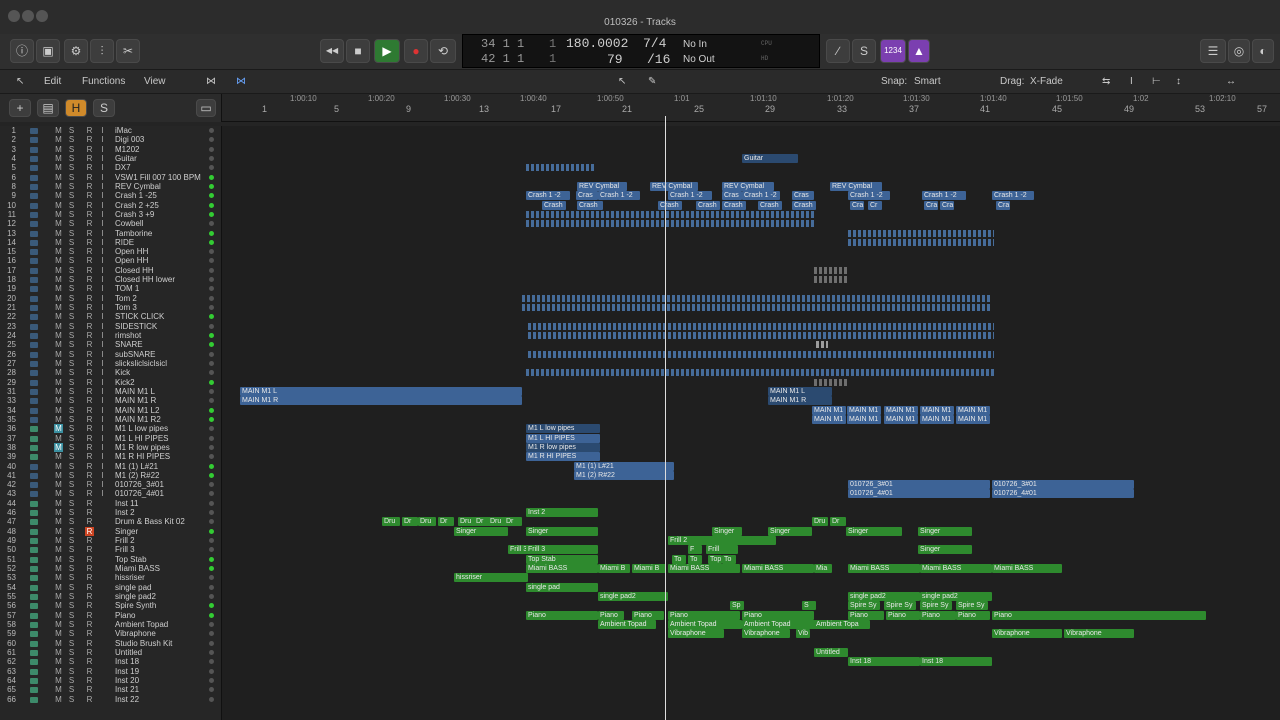  I want to click on region: Miami BASS, so click(778, 569).